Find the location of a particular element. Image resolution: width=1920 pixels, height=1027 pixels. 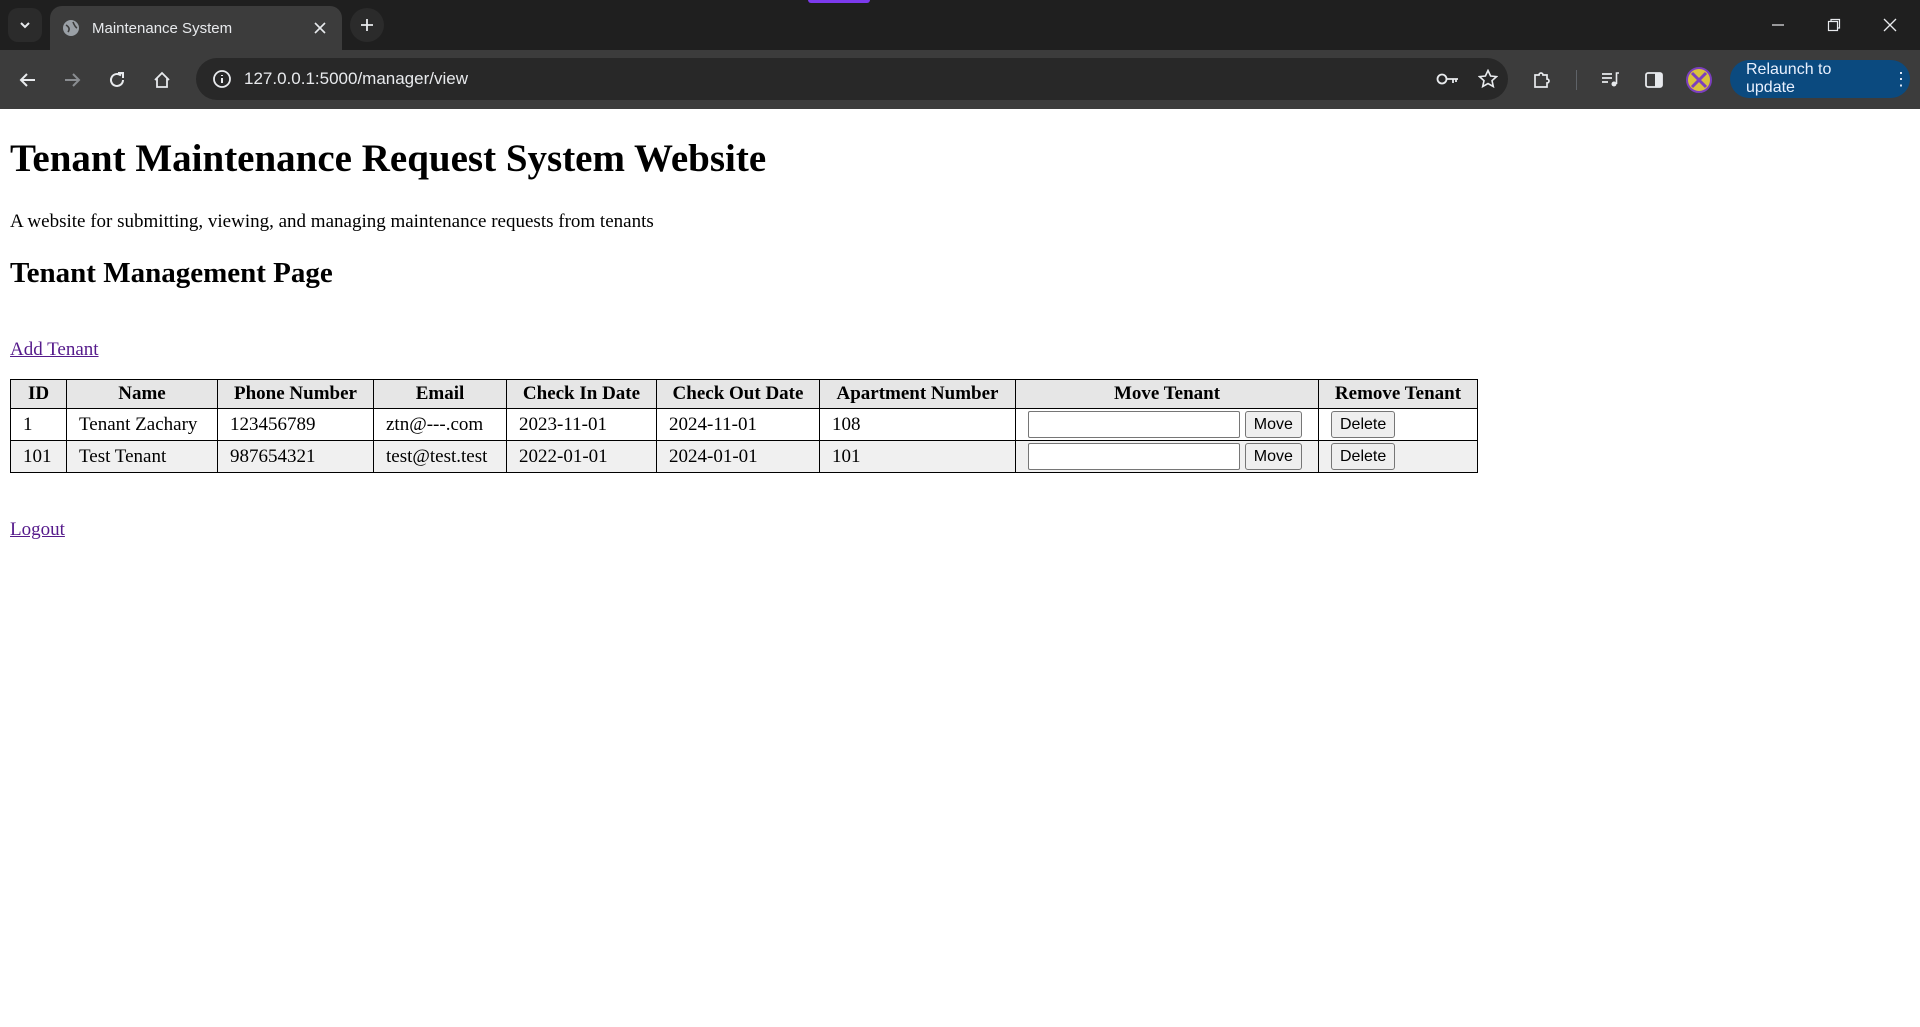

cell-phone: 123456789 is located at coordinates (295, 424).